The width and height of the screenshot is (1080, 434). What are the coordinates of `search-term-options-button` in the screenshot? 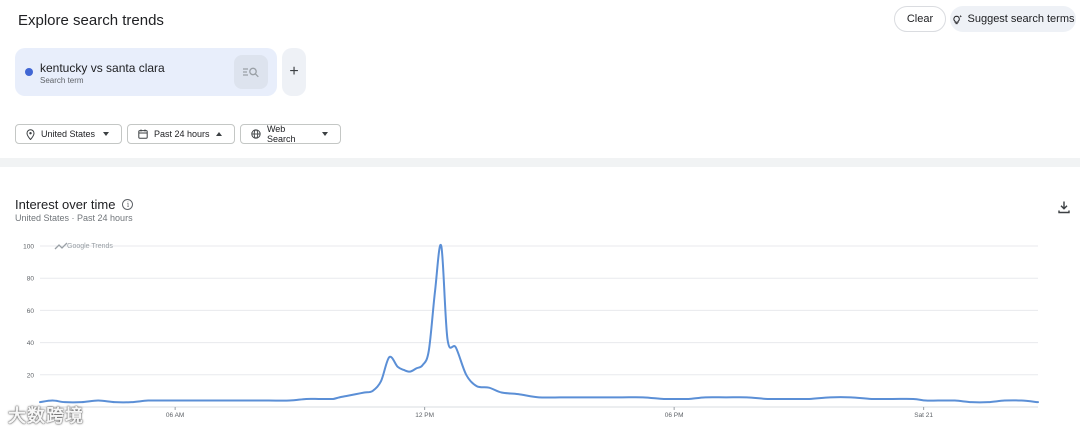 It's located at (251, 72).